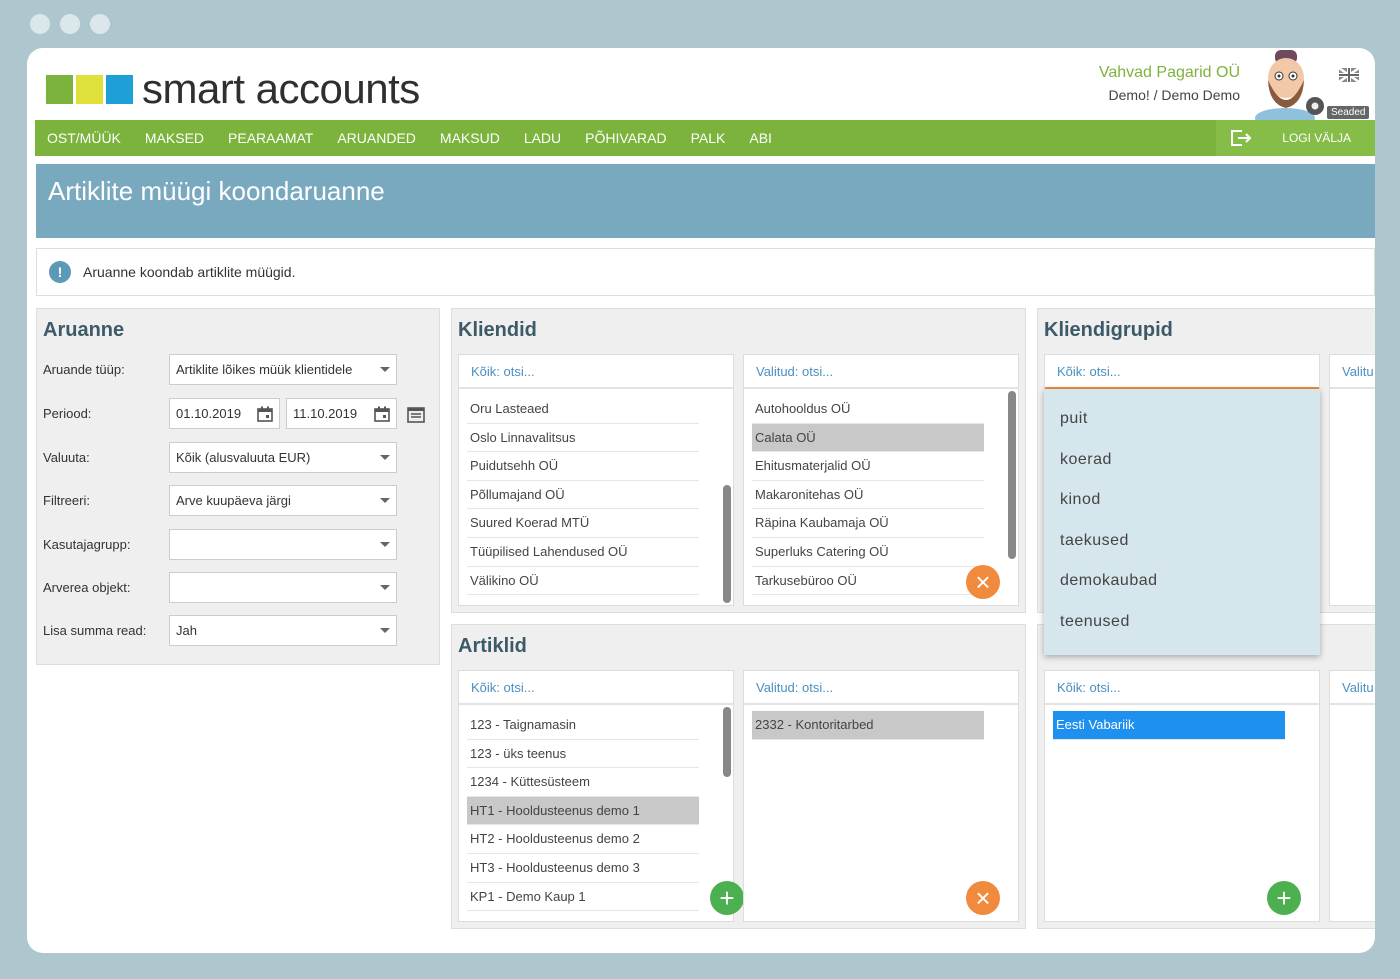 This screenshot has width=1400, height=979. I want to click on currency-select: Kõik (alusvaluuta EUR), so click(283, 457).